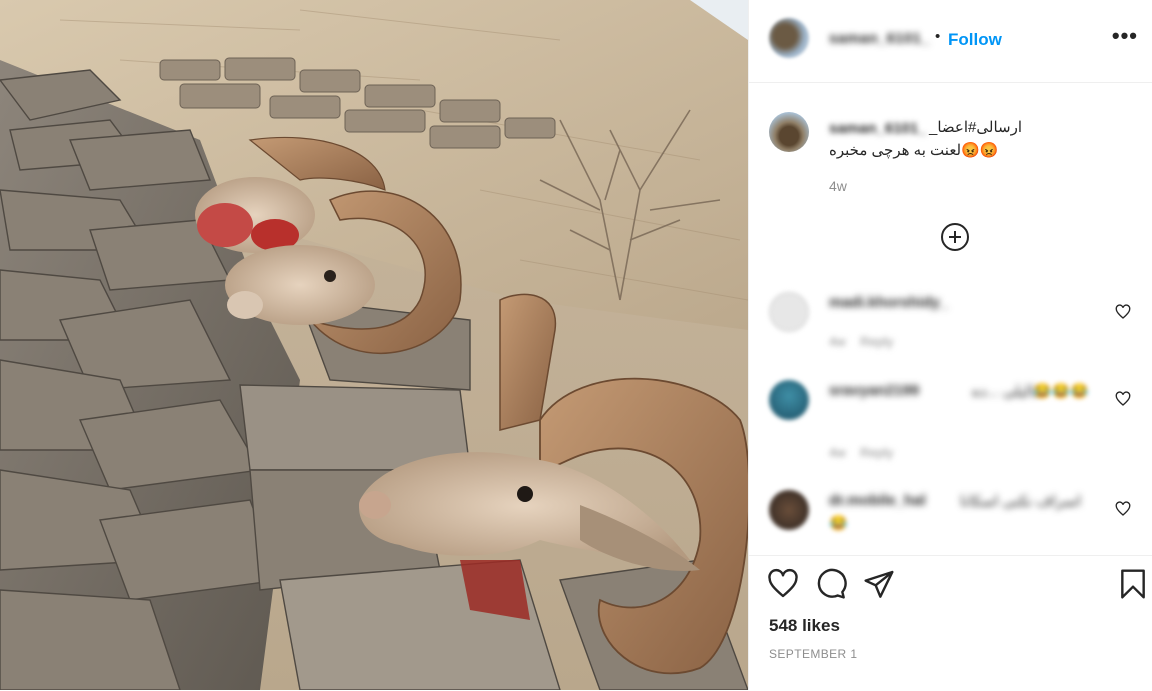 The width and height of the screenshot is (1152, 691). Describe the element at coordinates (804, 626) in the screenshot. I see `likes-count: 548 likes` at that location.